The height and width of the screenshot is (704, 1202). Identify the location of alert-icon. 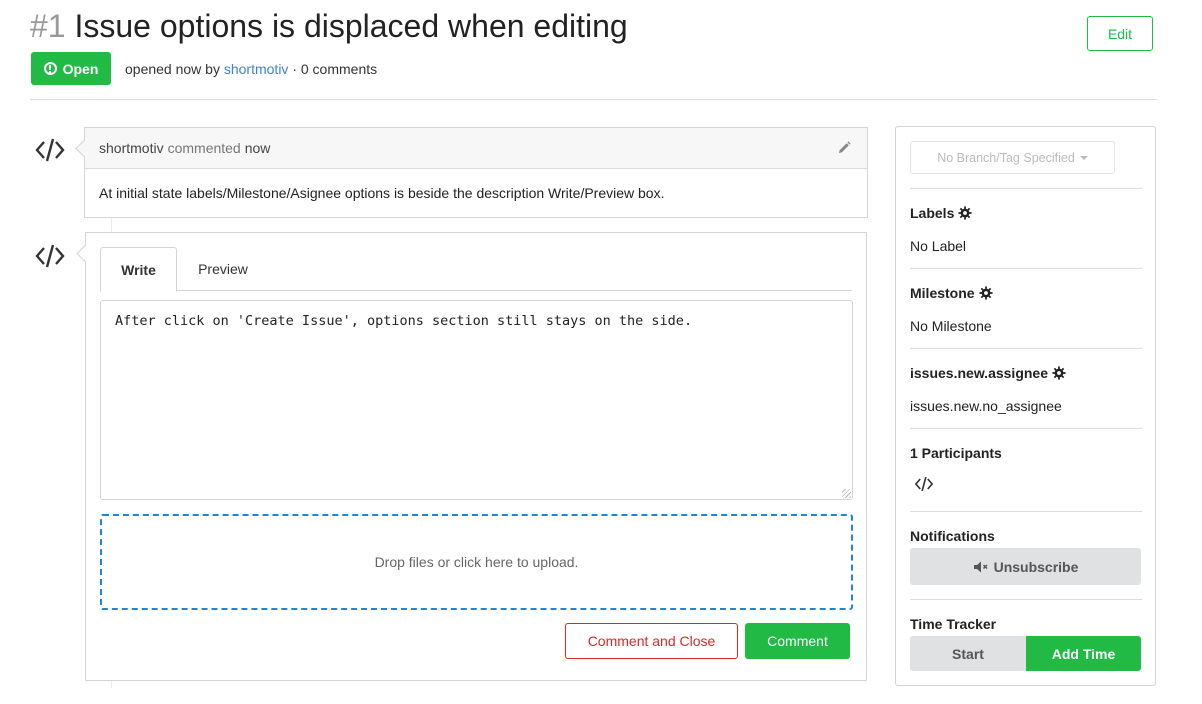
(50, 68).